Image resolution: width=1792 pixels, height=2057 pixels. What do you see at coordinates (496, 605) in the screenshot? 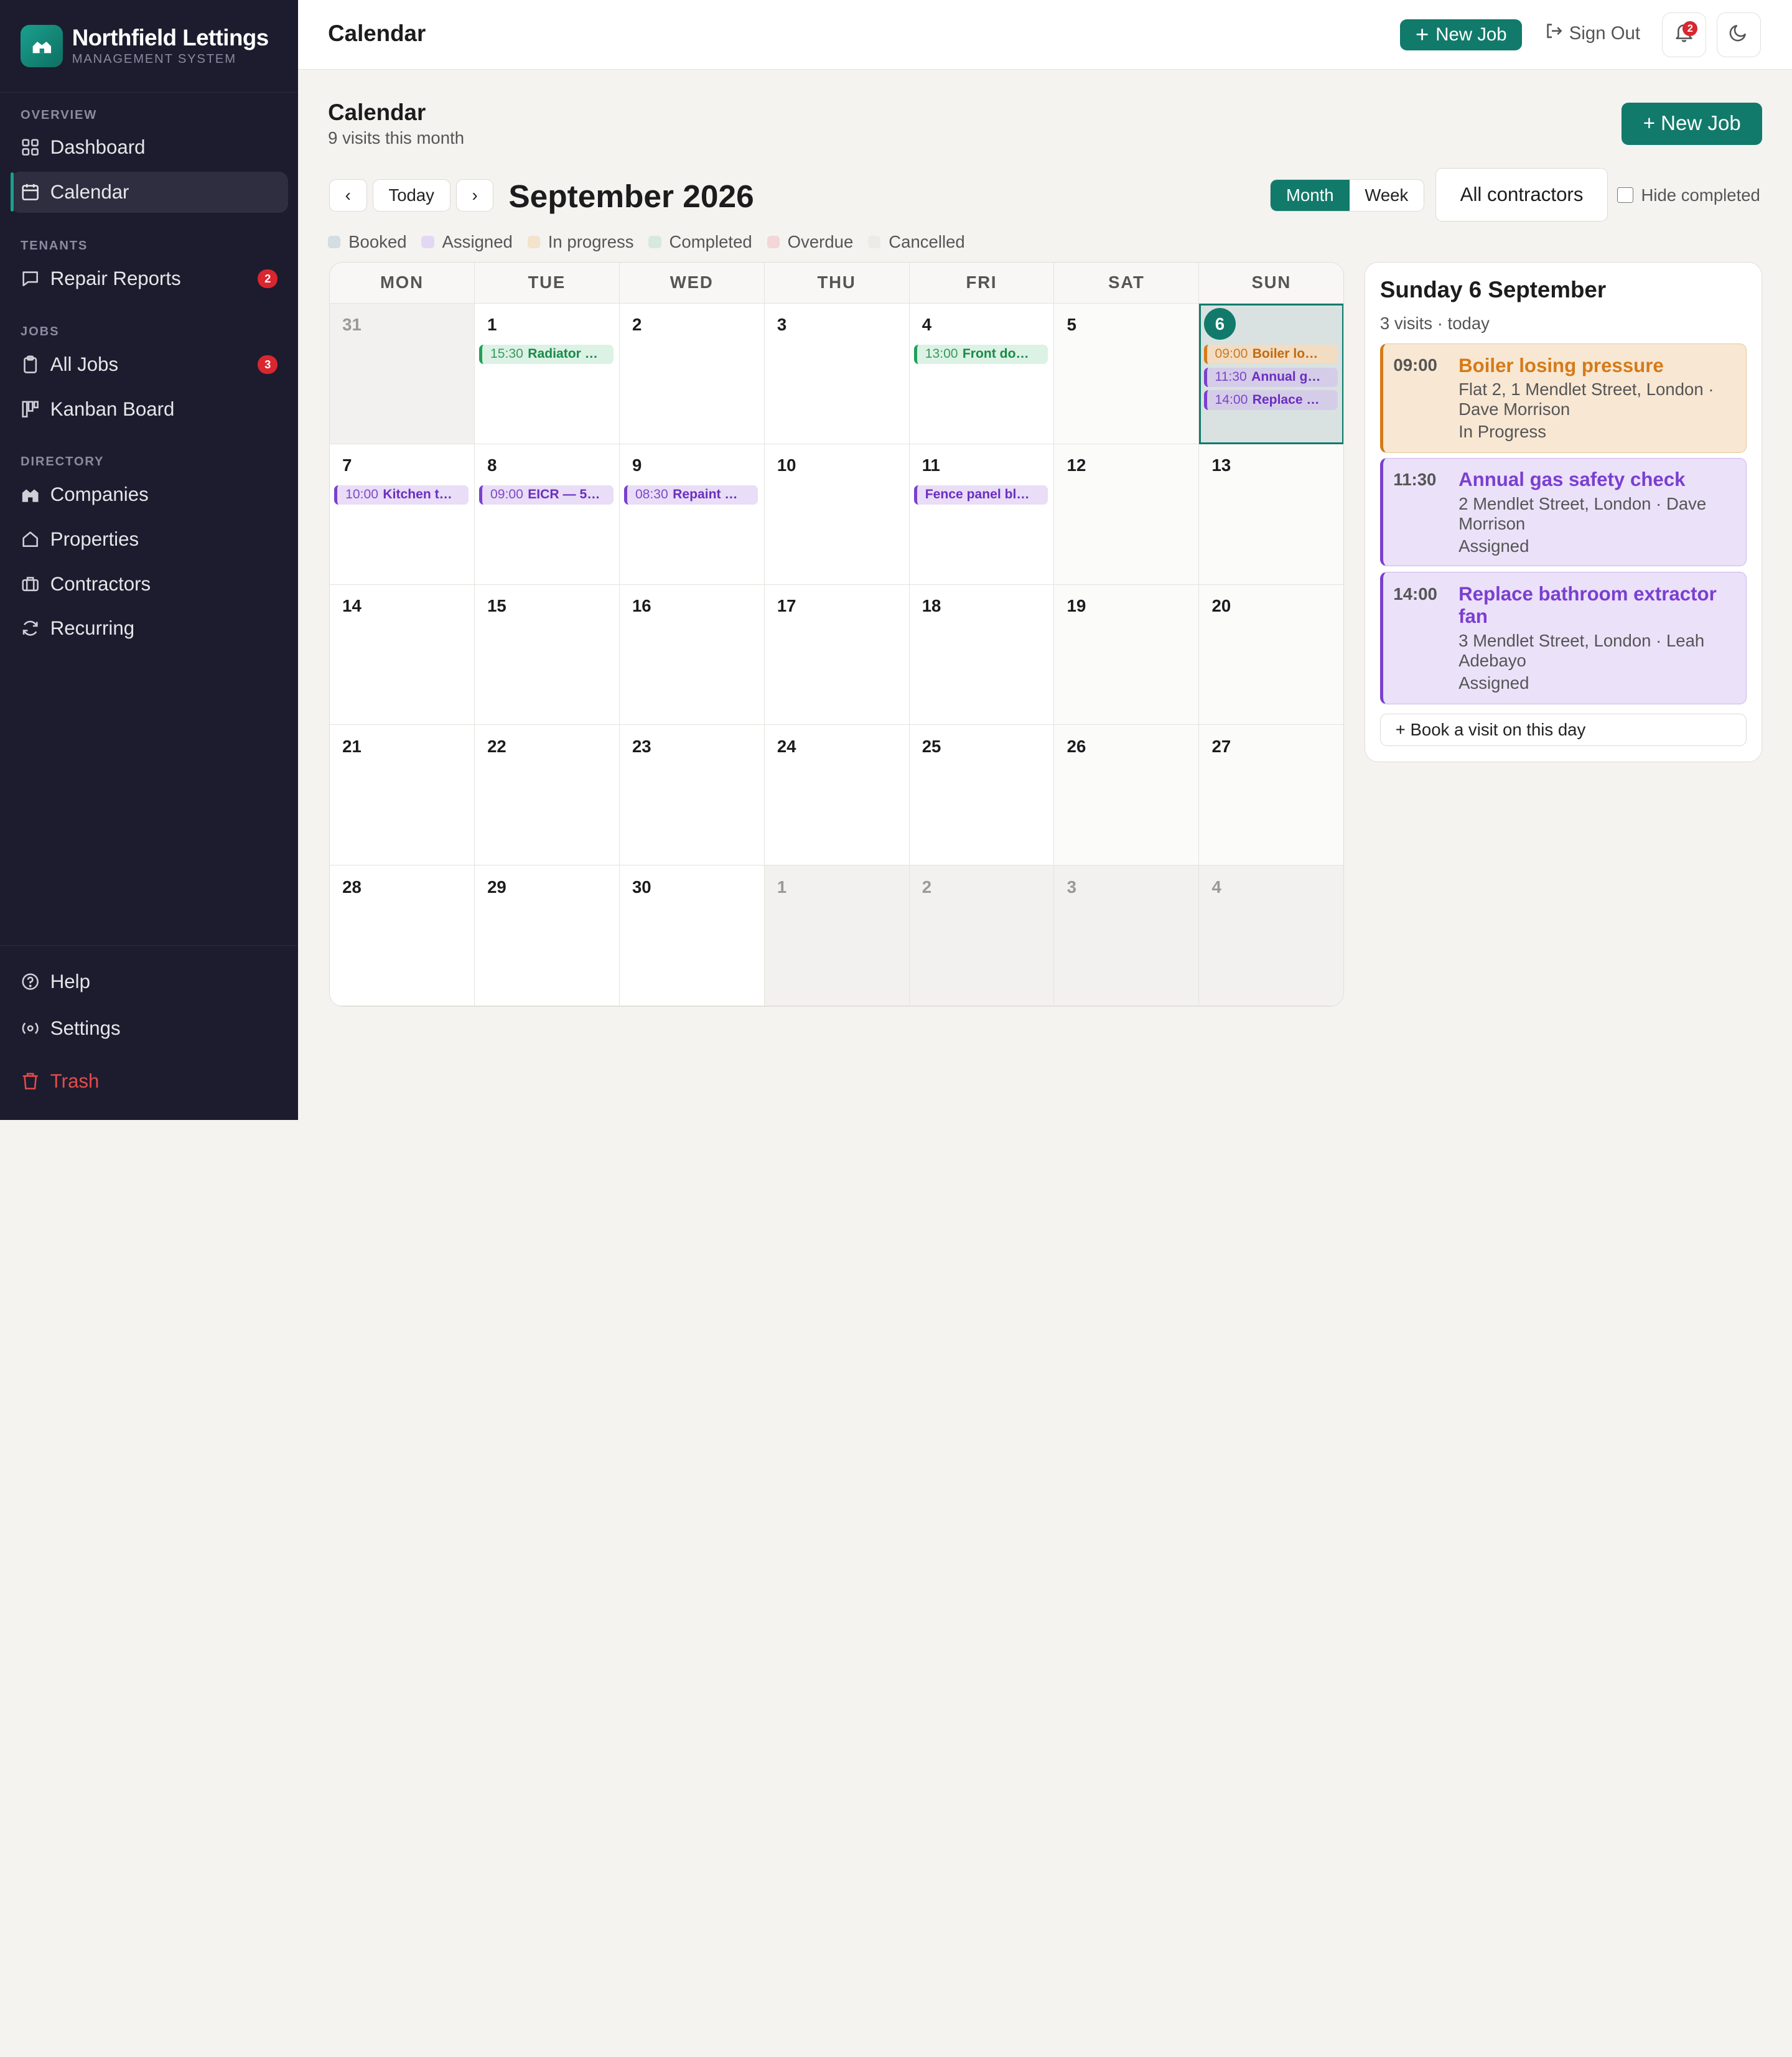
I see `day-number: 15` at bounding box center [496, 605].